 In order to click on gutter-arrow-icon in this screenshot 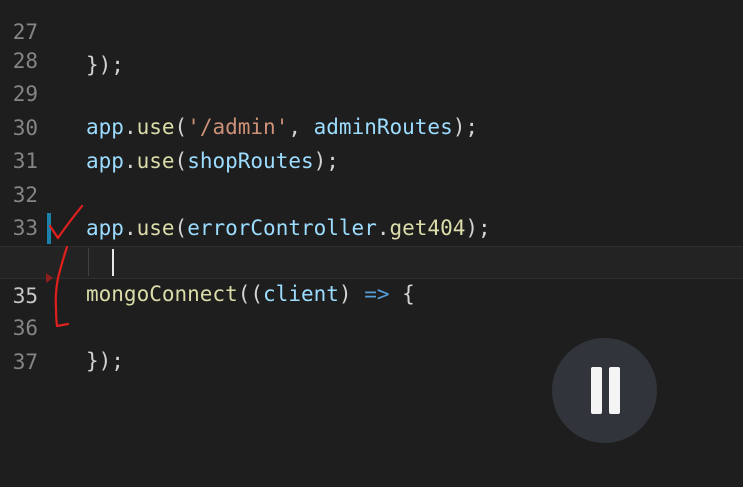, I will do `click(49, 278)`.